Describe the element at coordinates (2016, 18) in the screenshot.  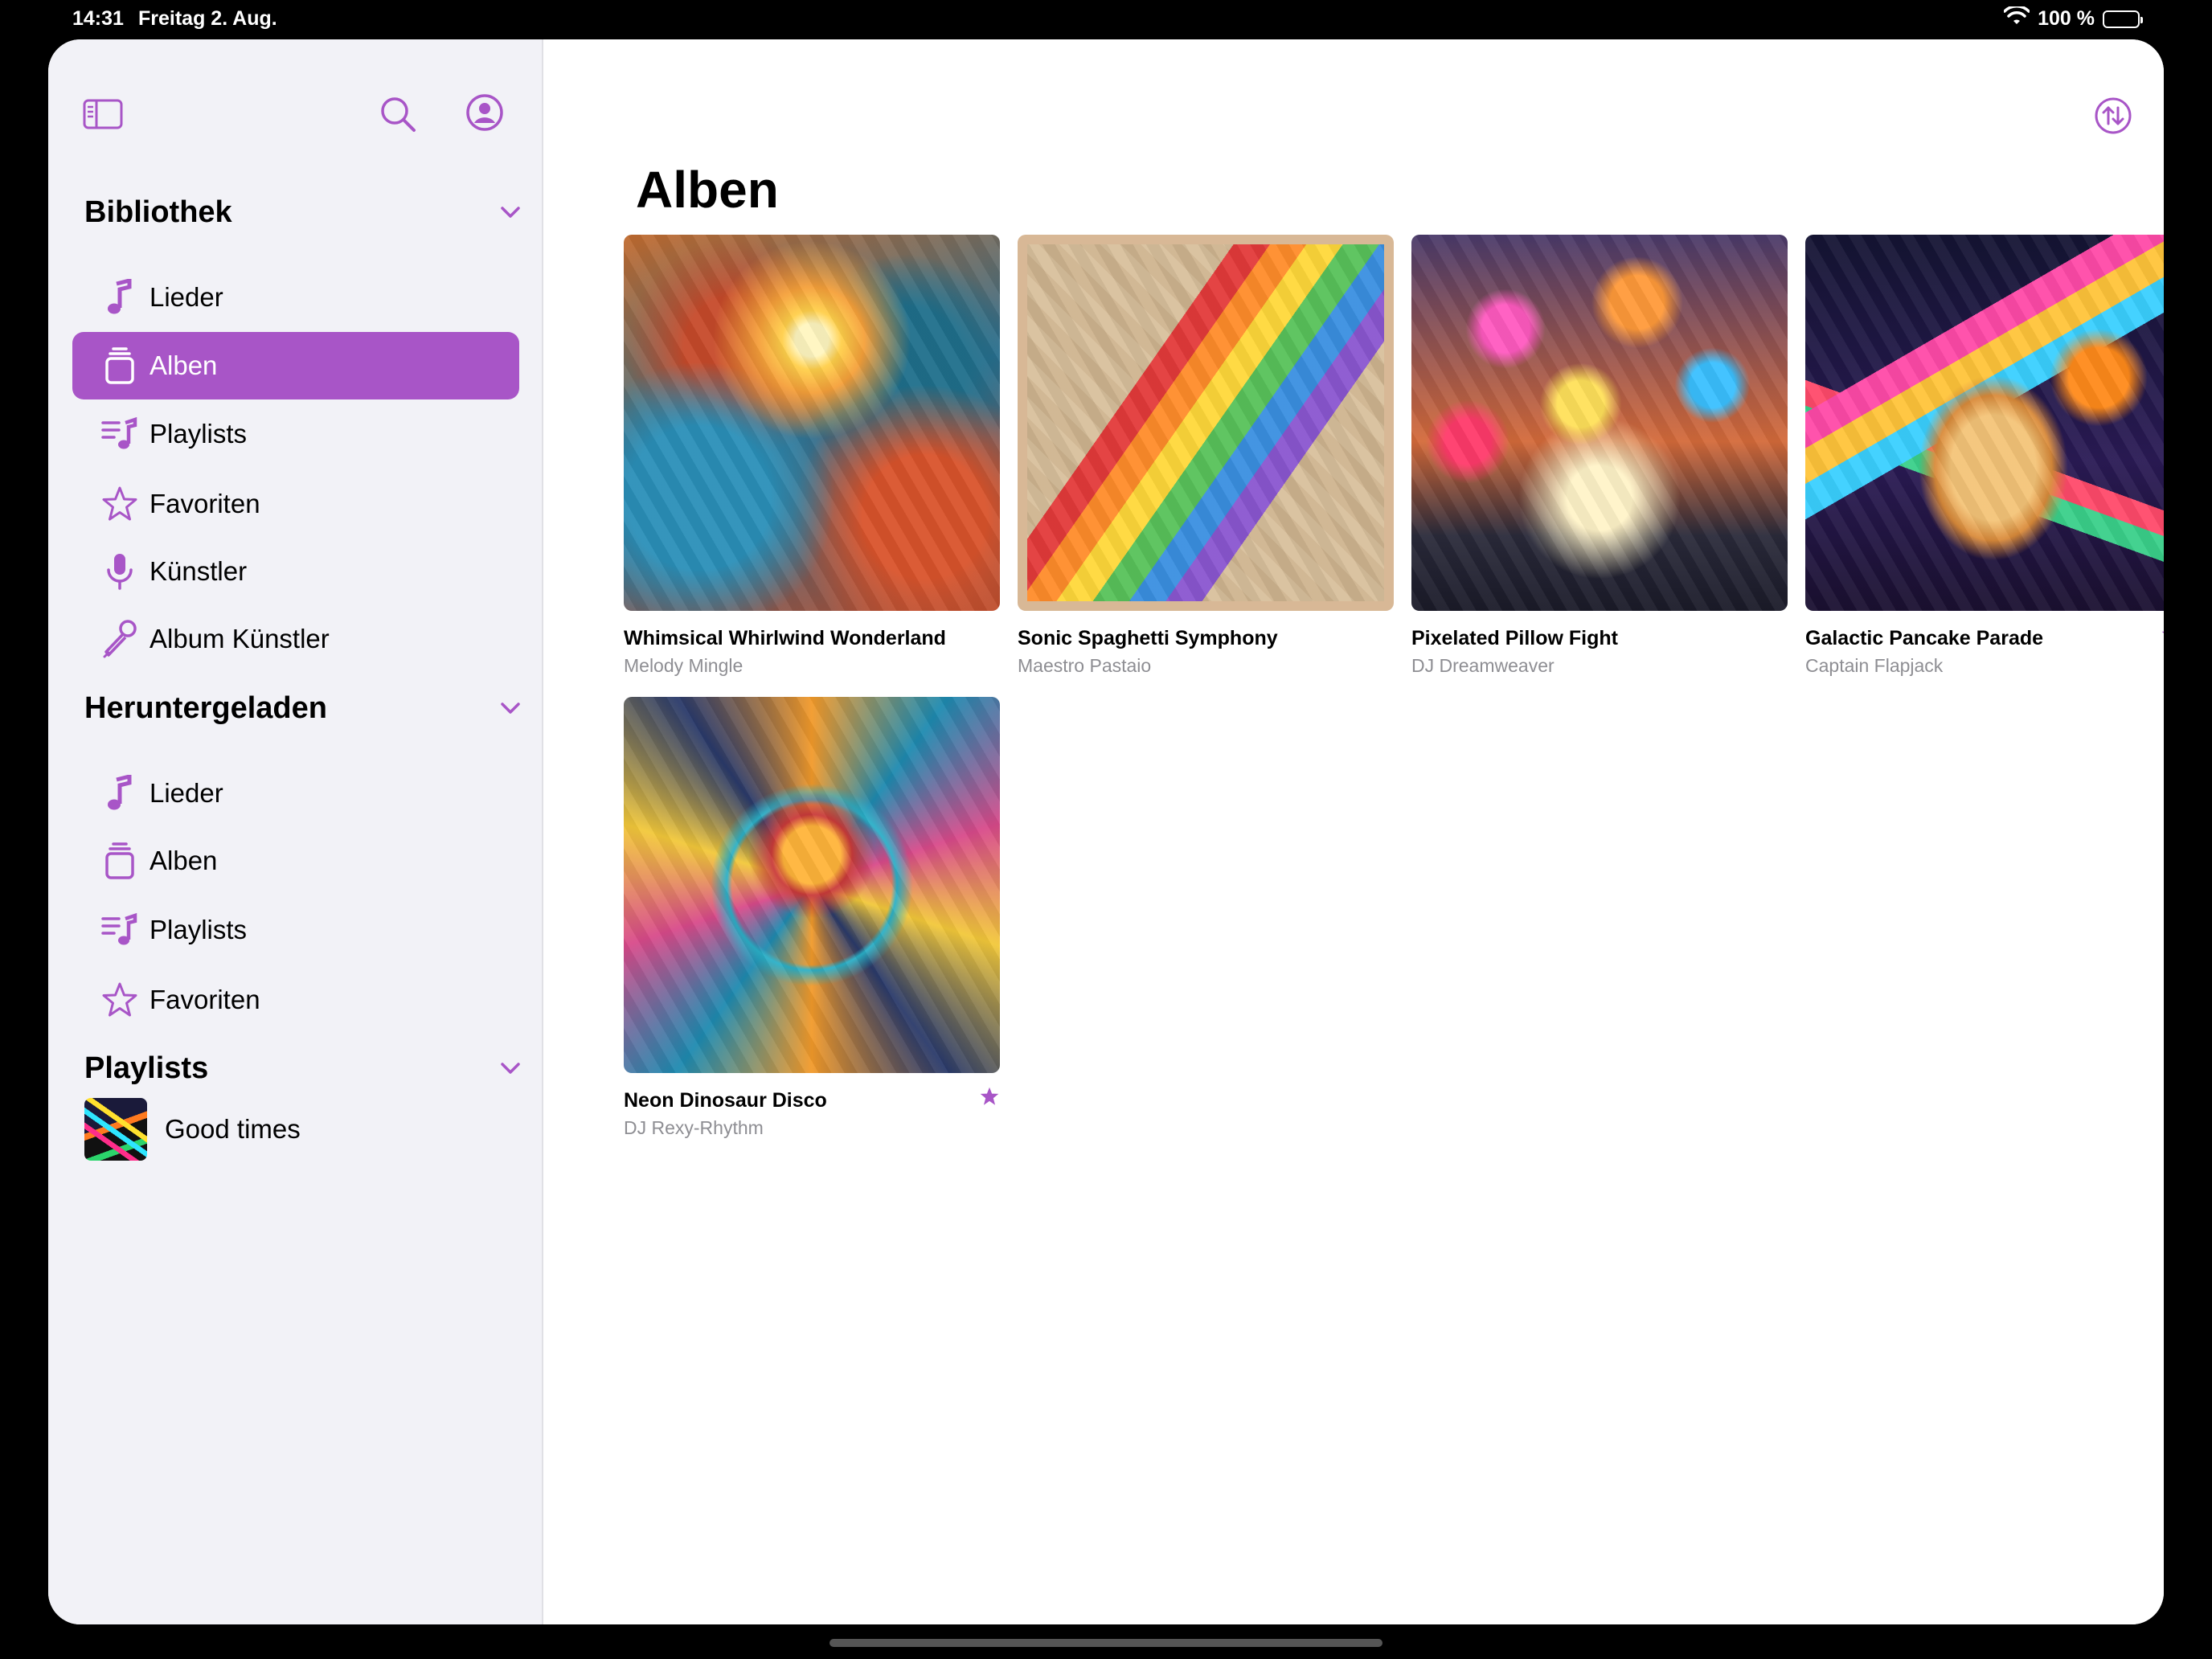
I see `wifi-icon` at that location.